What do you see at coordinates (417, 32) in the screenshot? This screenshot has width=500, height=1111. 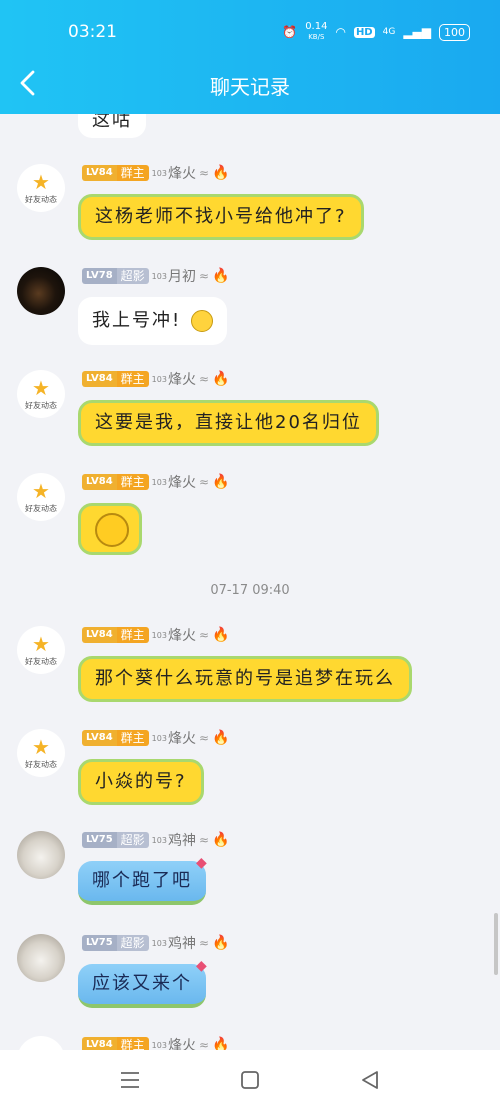 I see `signal-icon: ▂▄▆` at bounding box center [417, 32].